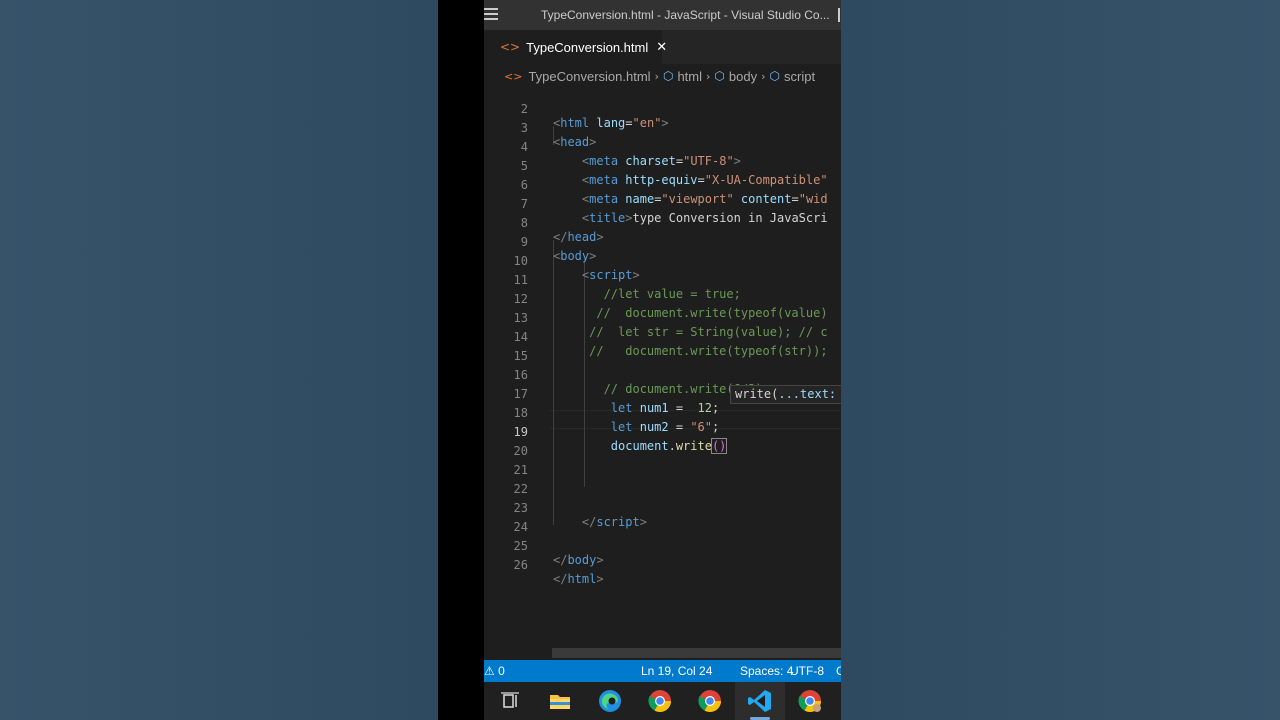 The height and width of the screenshot is (720, 1280). What do you see at coordinates (558, 572) in the screenshot?
I see `code-line: 26 </html>` at bounding box center [558, 572].